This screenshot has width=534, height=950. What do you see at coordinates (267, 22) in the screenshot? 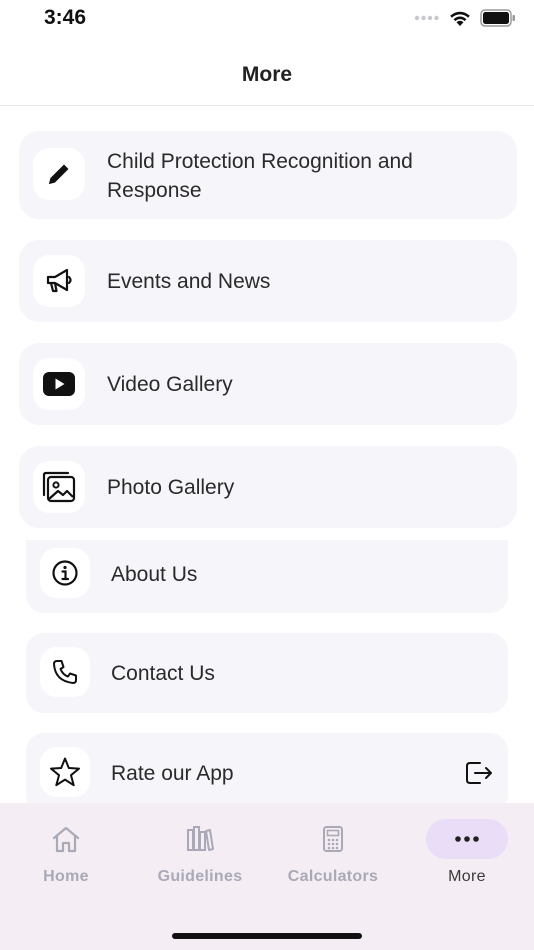
I see `status-bar: 3:46` at bounding box center [267, 22].